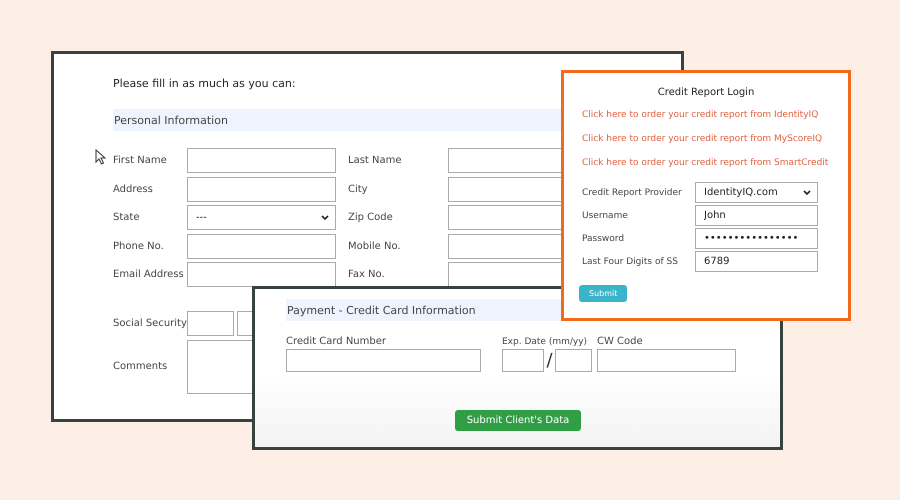 Image resolution: width=900 pixels, height=500 pixels. I want to click on field-label: Comments, so click(140, 366).